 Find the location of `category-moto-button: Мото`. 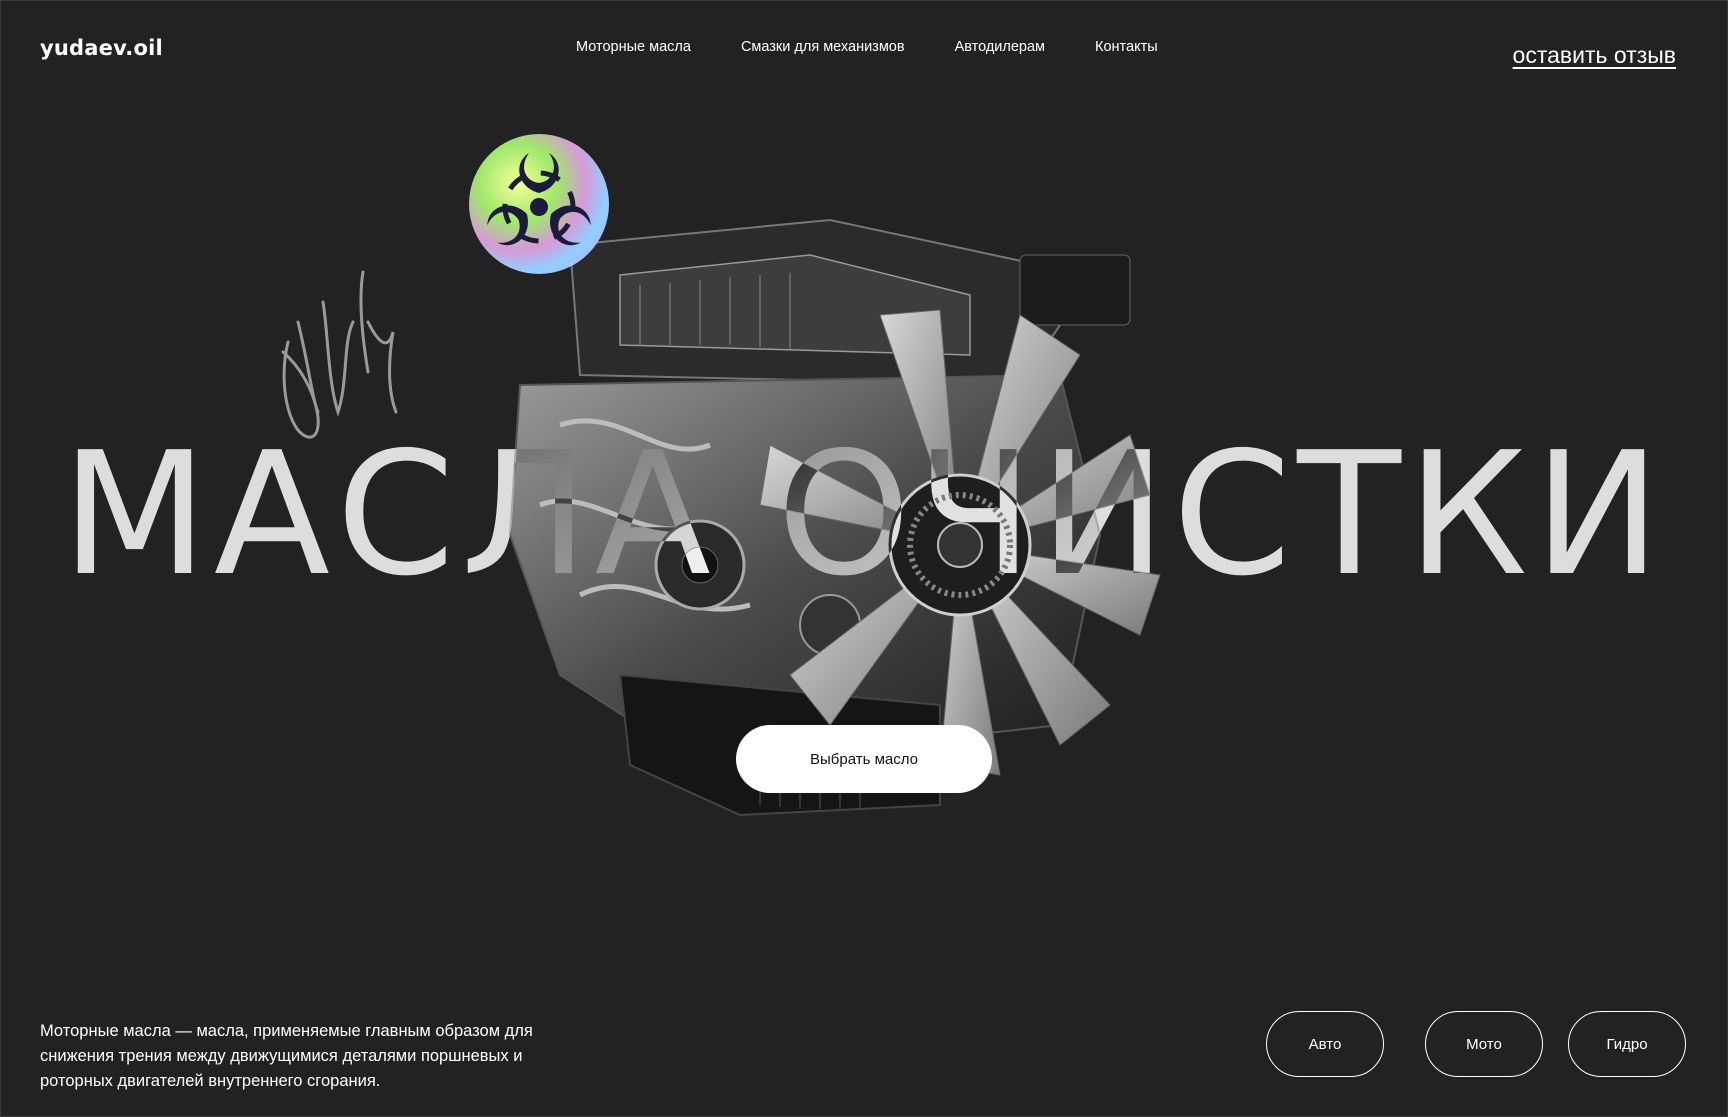

category-moto-button: Мото is located at coordinates (1484, 1044).